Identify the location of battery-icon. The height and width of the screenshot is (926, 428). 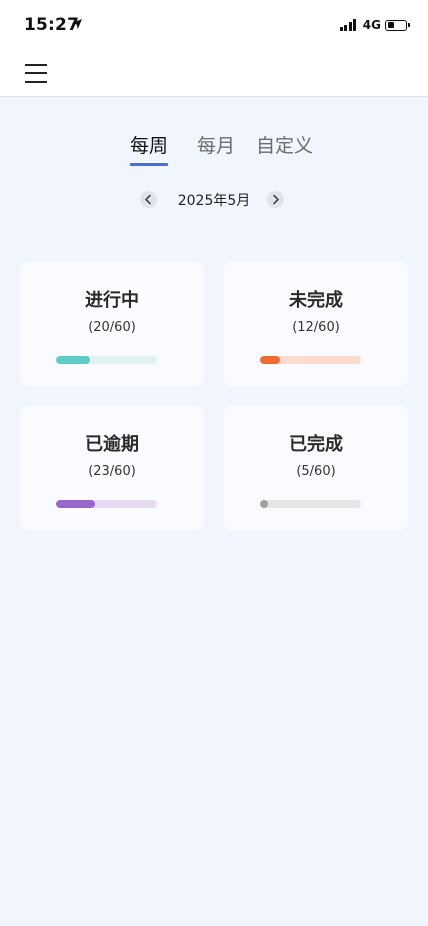
(396, 25).